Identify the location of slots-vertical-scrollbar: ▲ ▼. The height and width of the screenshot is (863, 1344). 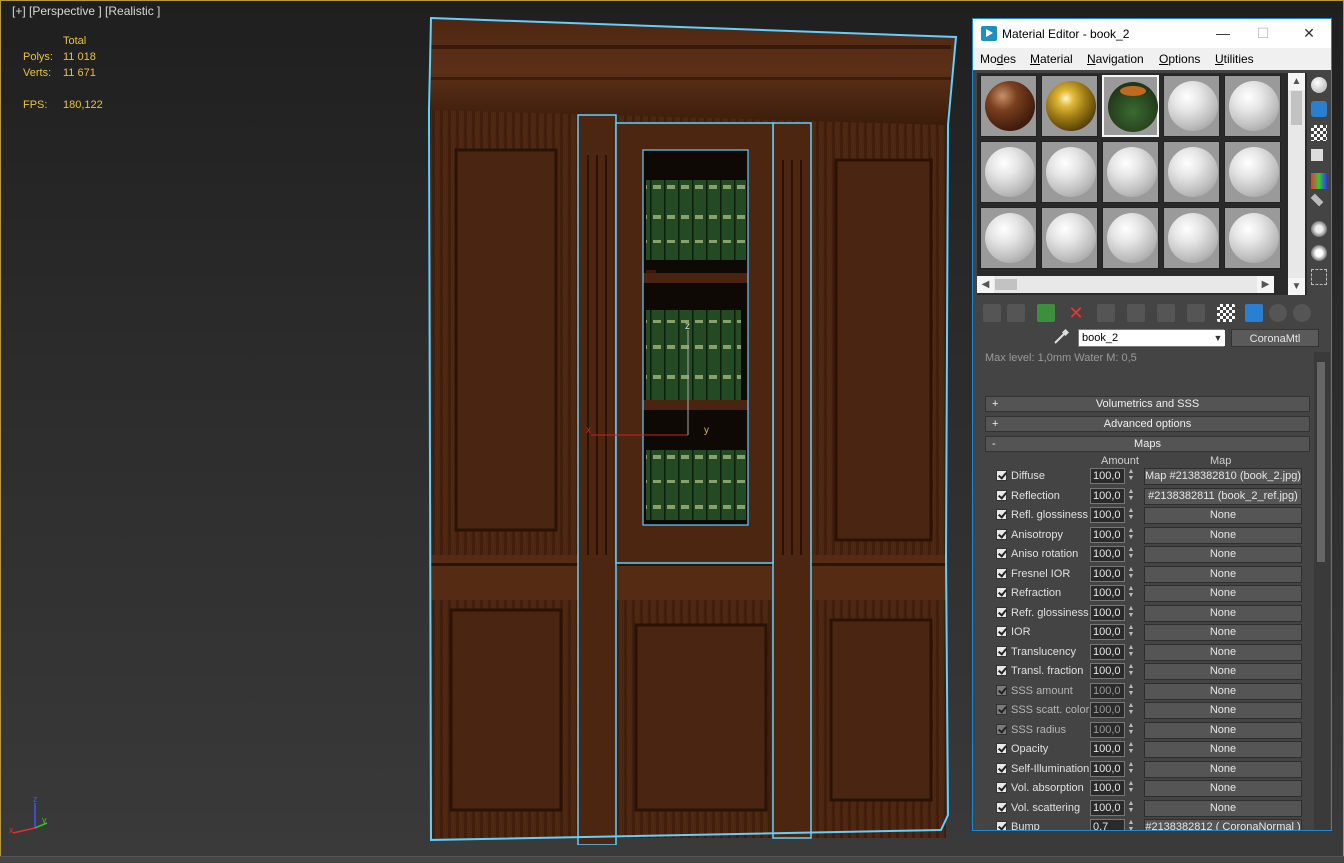
(1296, 184).